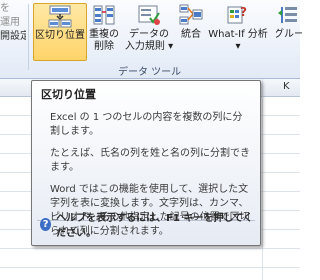 This screenshot has width=320, height=280. I want to click on remove-duplicates-icon, so click(104, 15).